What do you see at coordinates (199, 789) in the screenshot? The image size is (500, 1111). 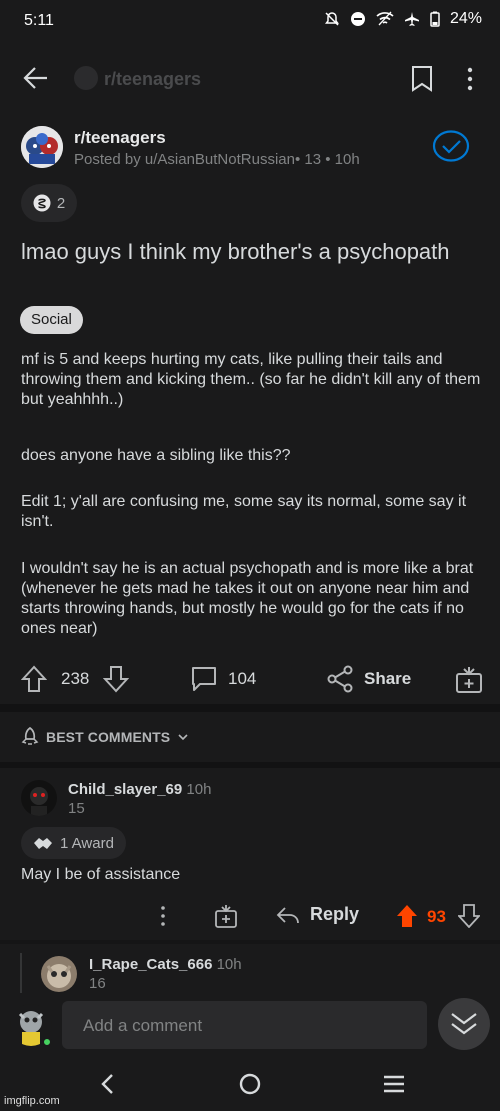 I see `comment-time: 10h` at bounding box center [199, 789].